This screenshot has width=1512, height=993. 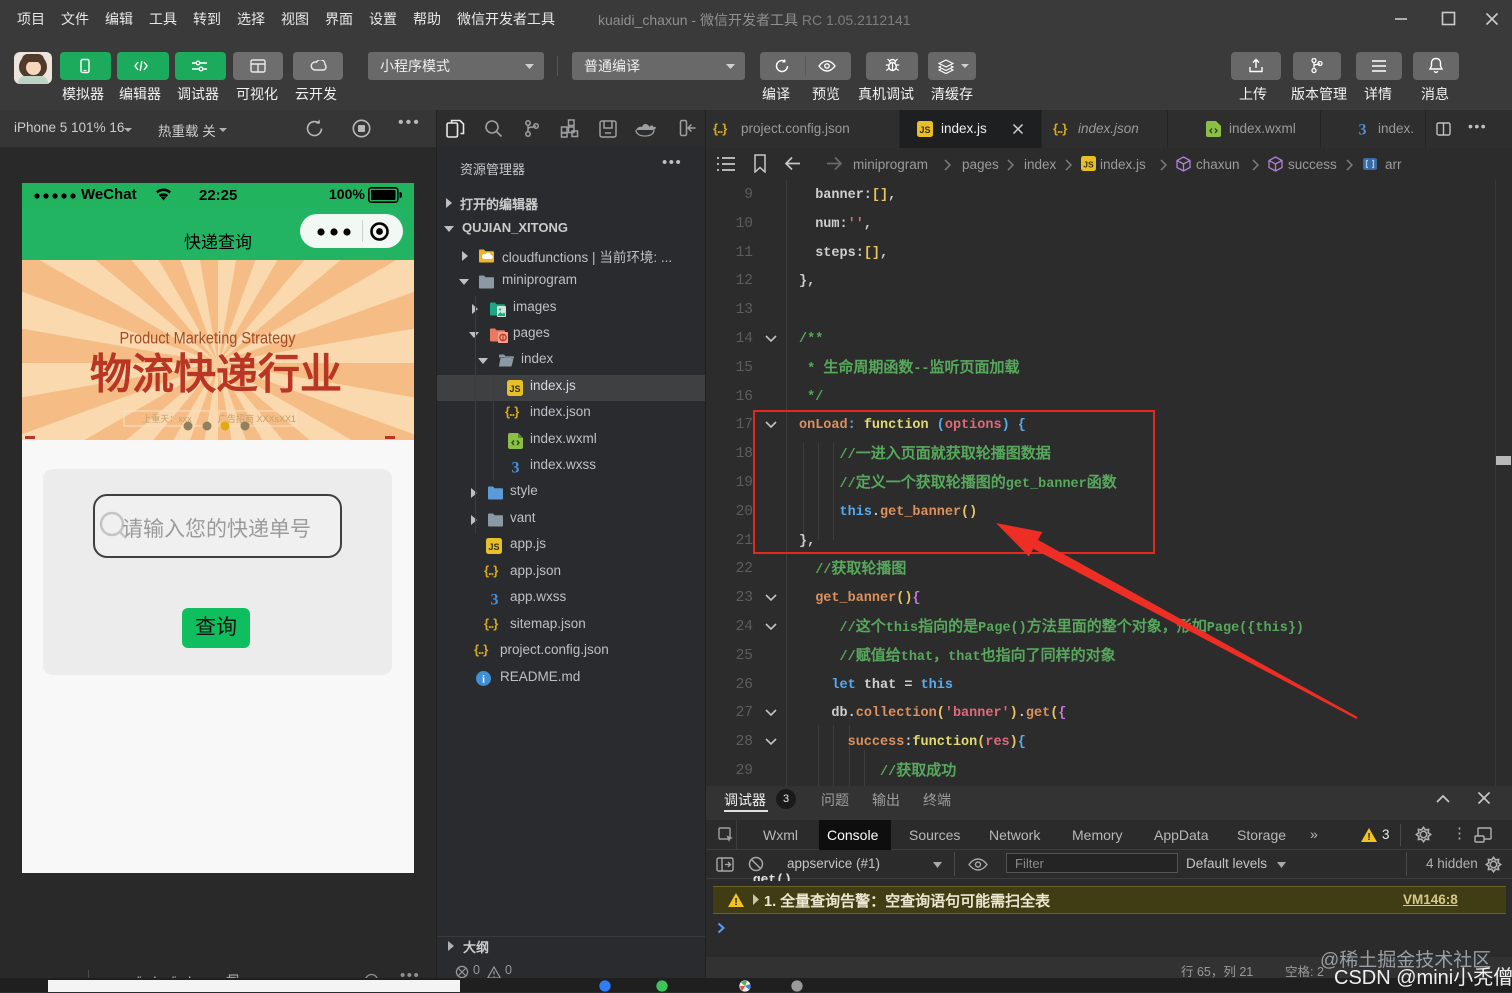 I want to click on svg-text: 上重天：xxx, so click(x=167, y=418).